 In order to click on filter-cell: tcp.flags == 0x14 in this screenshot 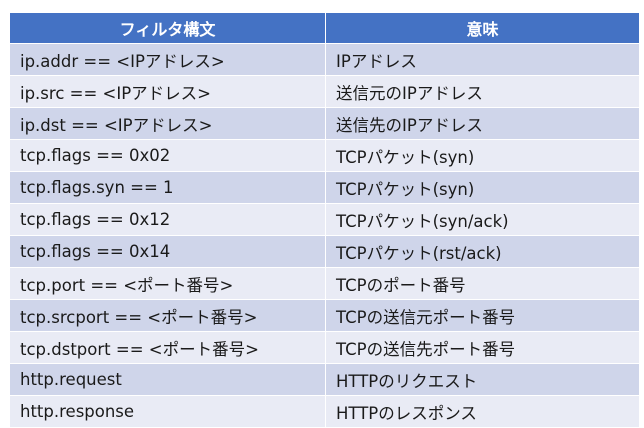, I will do `click(167, 251)`.